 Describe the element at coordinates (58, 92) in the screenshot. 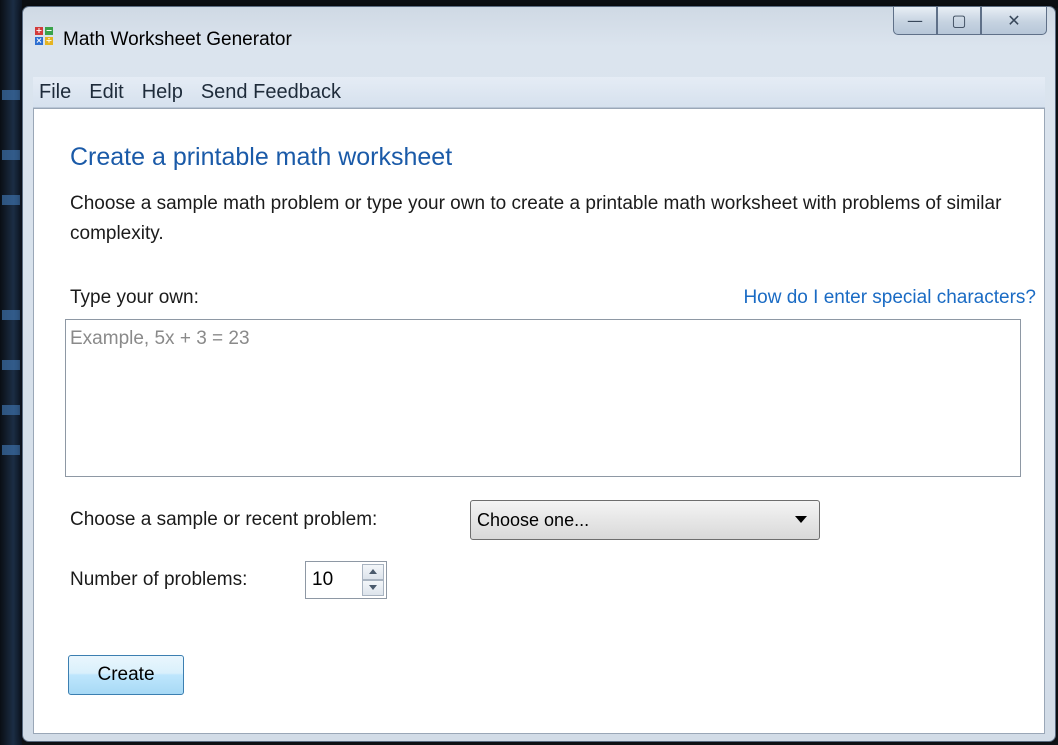

I see `menu-file: File` at that location.